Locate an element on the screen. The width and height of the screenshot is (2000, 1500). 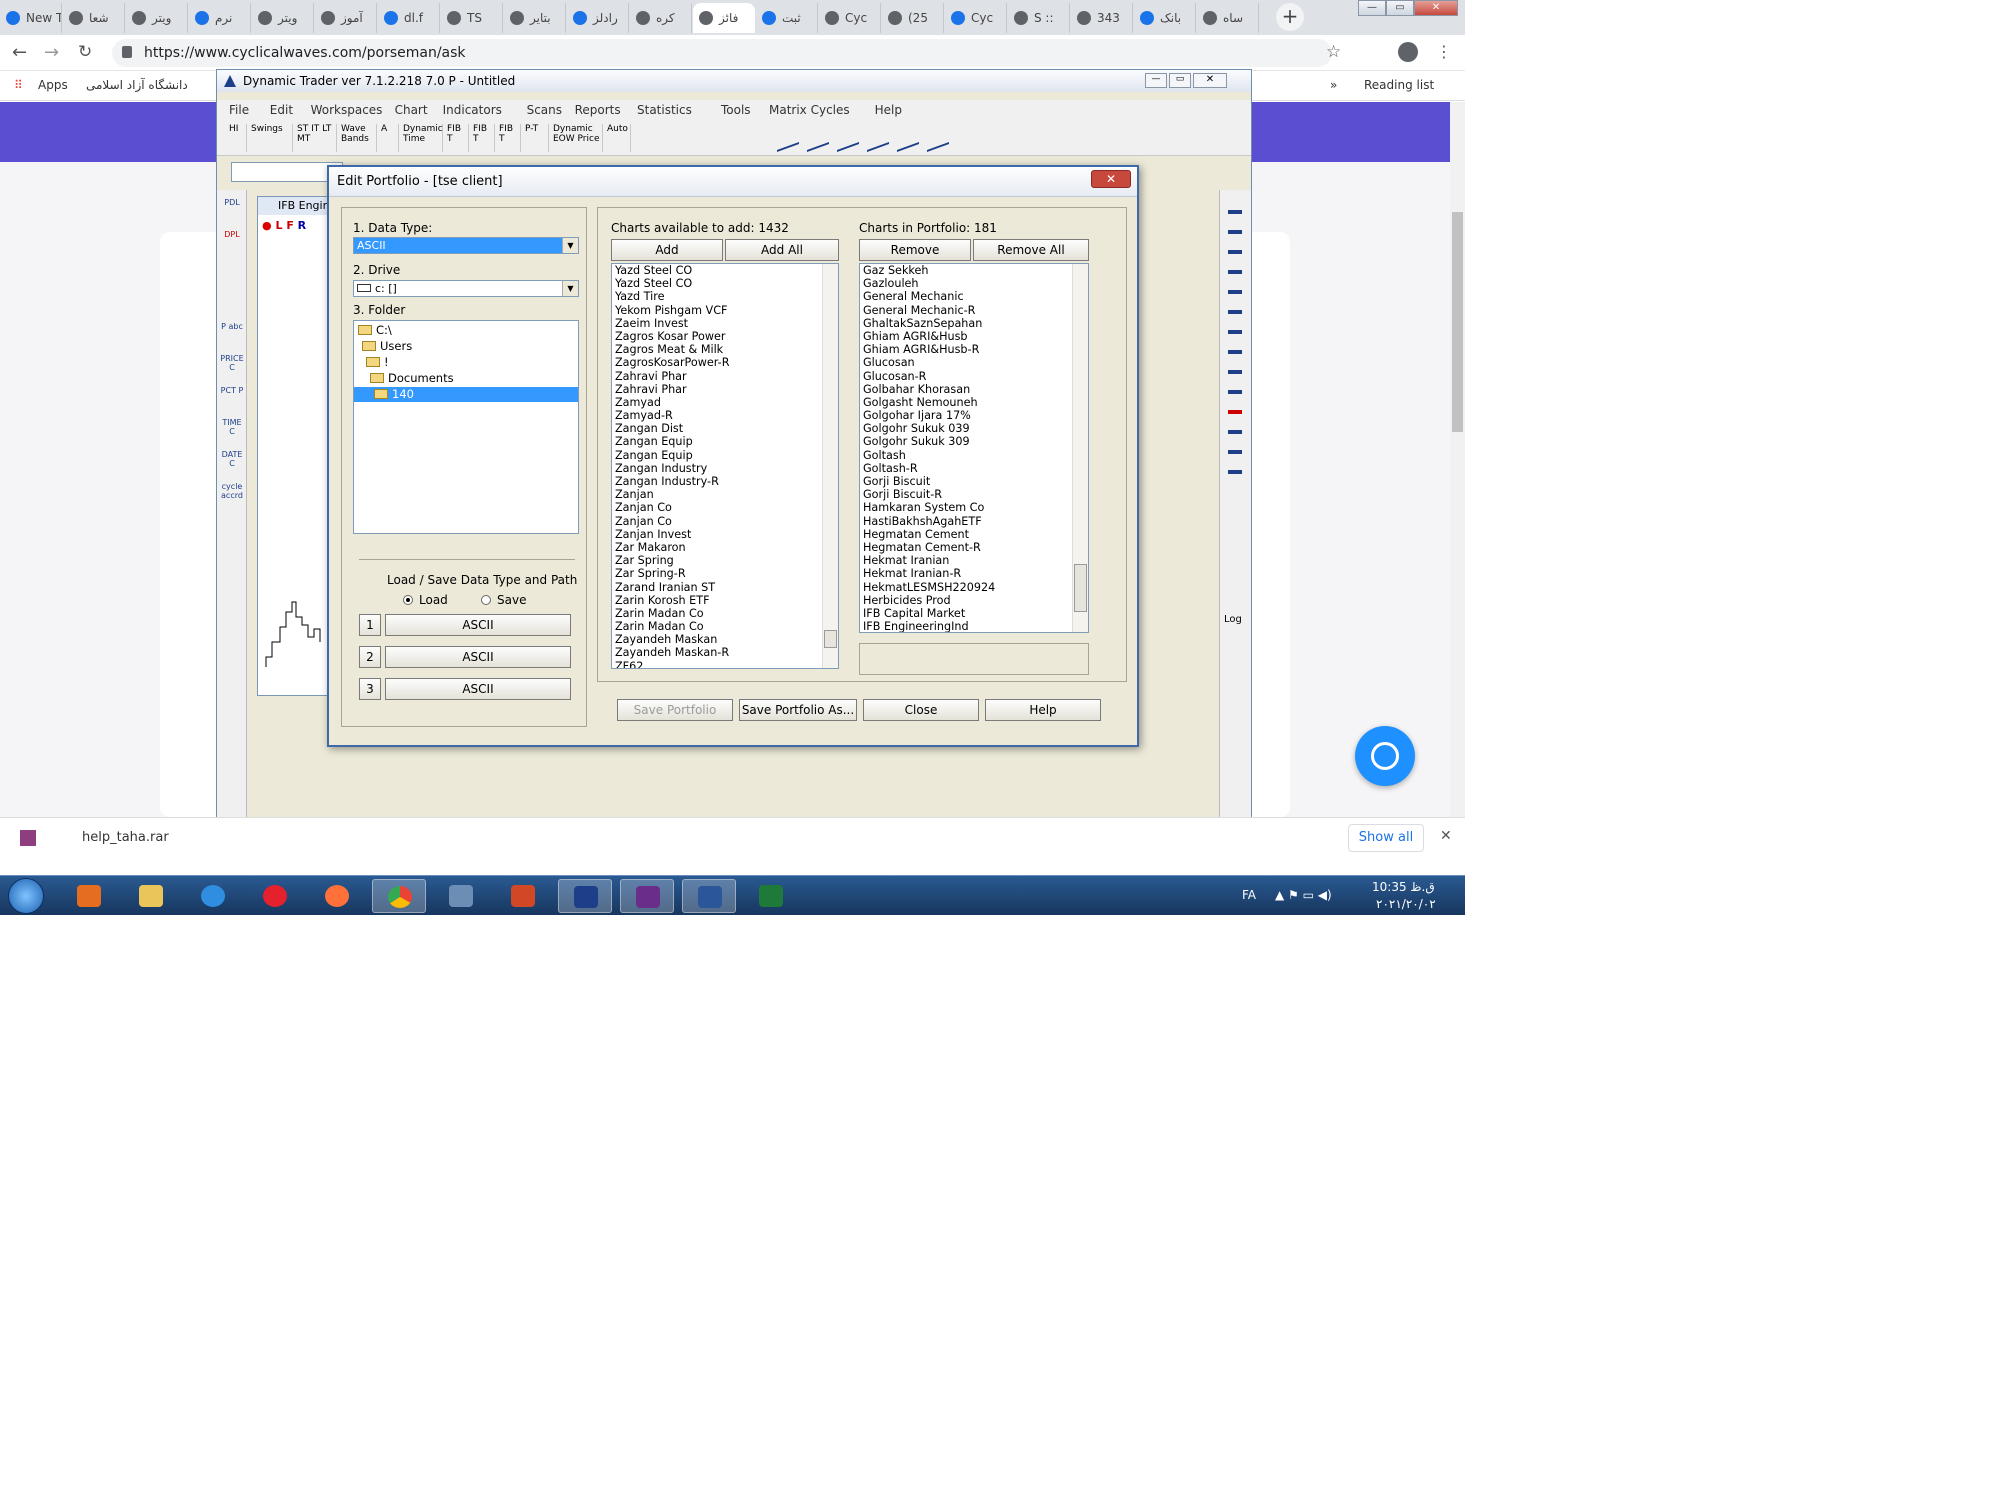
app-tool-11: Auto is located at coordinates (619, 138).